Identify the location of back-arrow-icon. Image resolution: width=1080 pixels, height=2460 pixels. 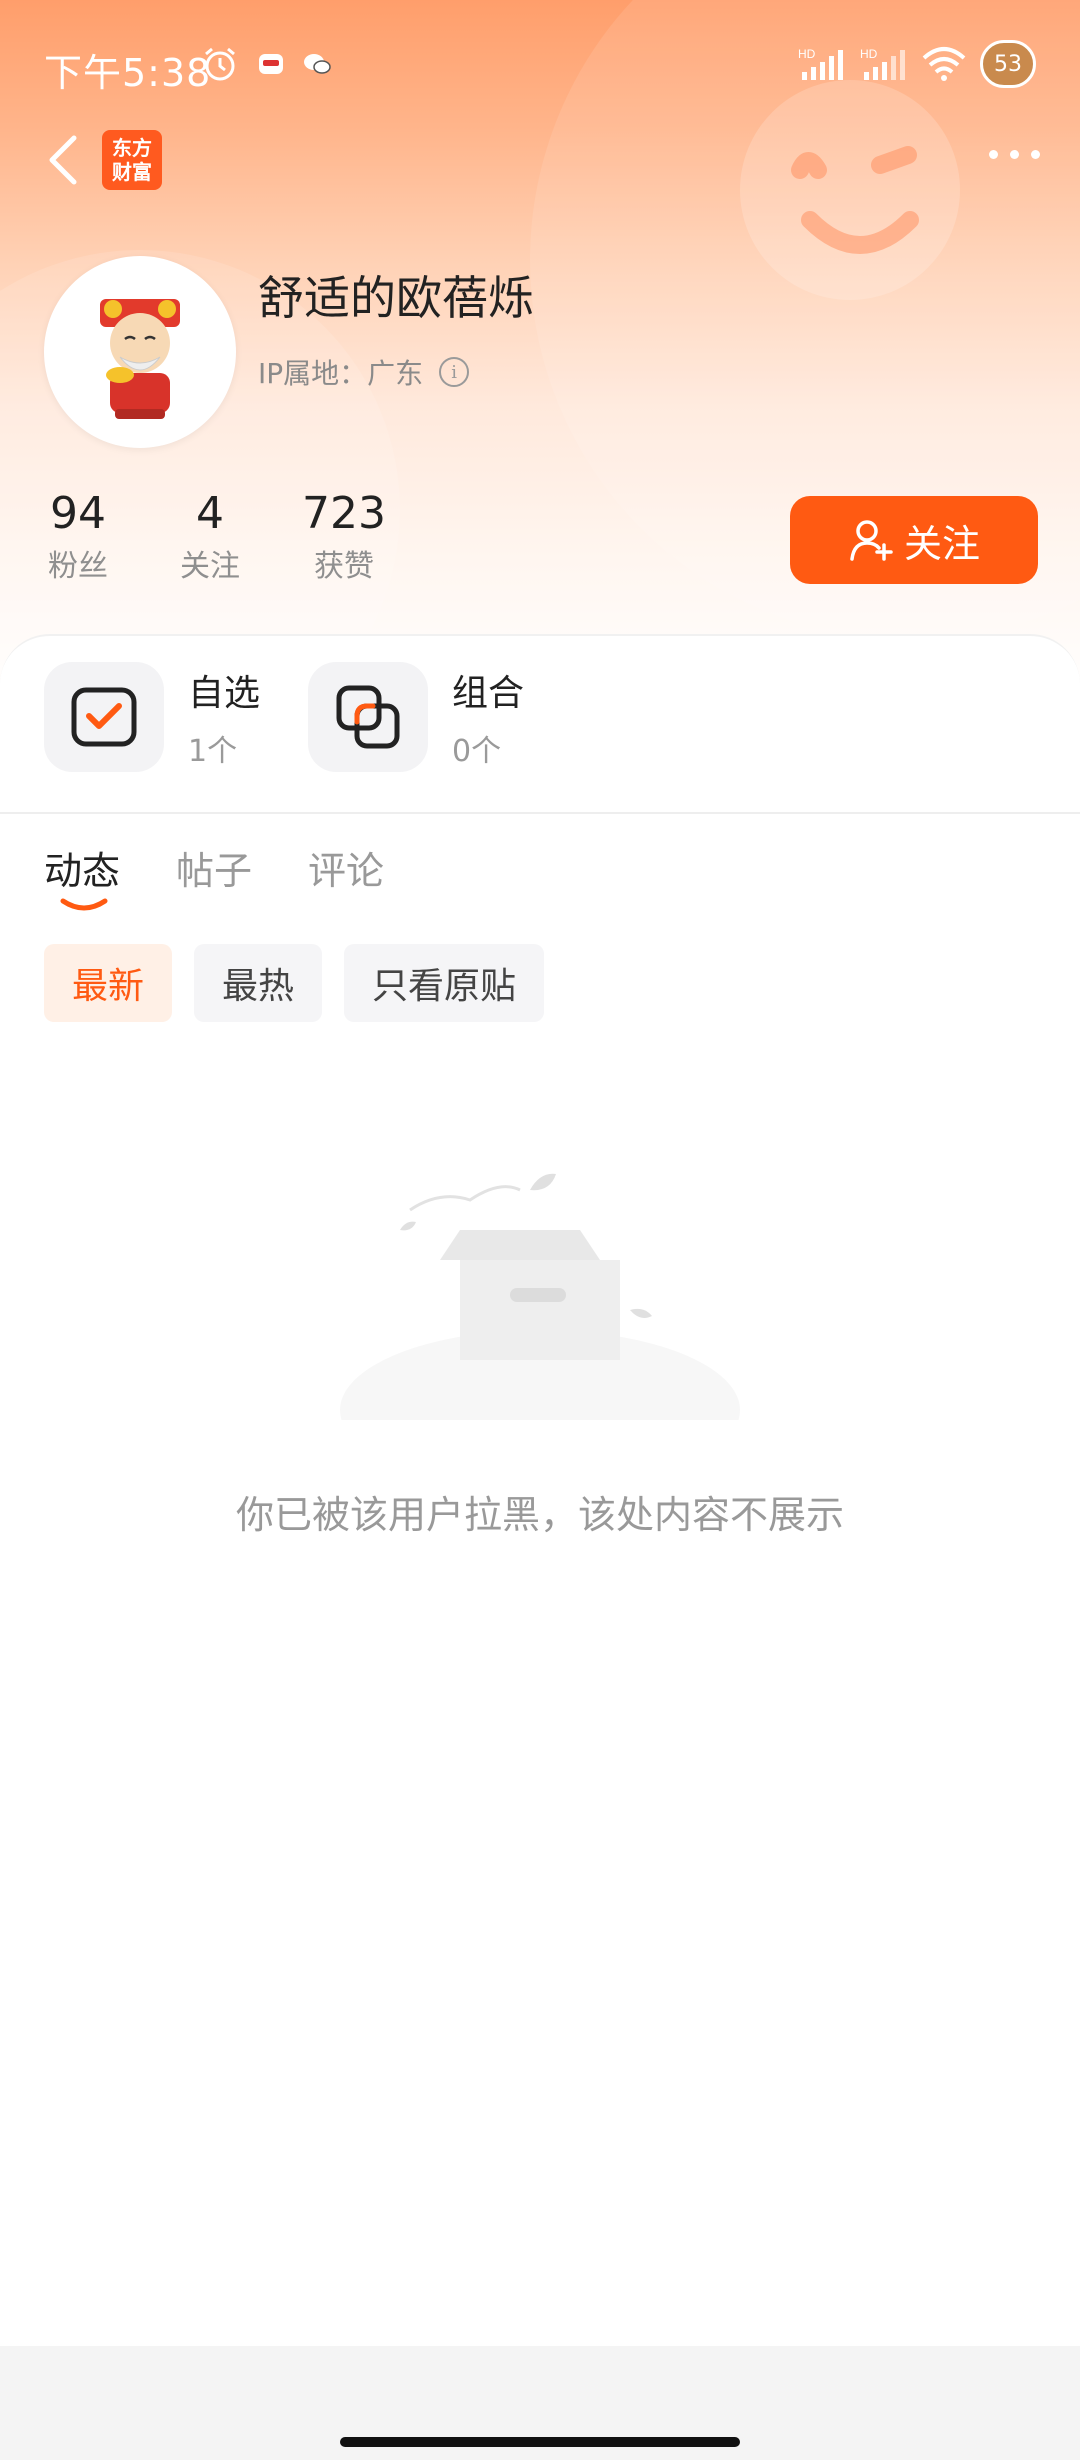
(65, 160).